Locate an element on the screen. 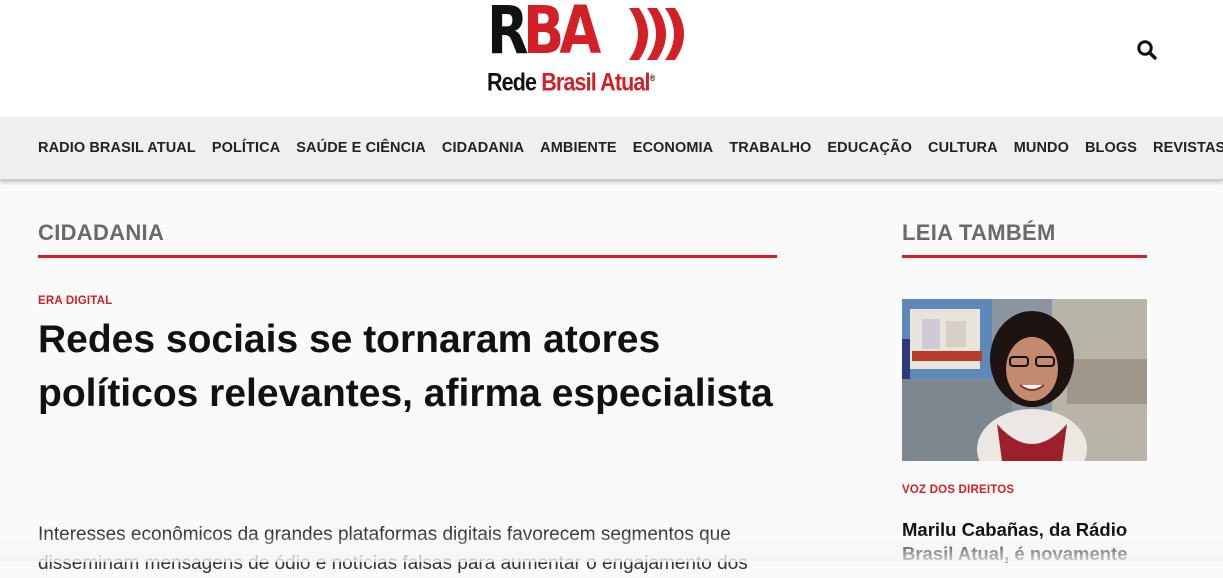 Image resolution: width=1223 pixels, height=578 pixels. search-icon is located at coordinates (1147, 50).